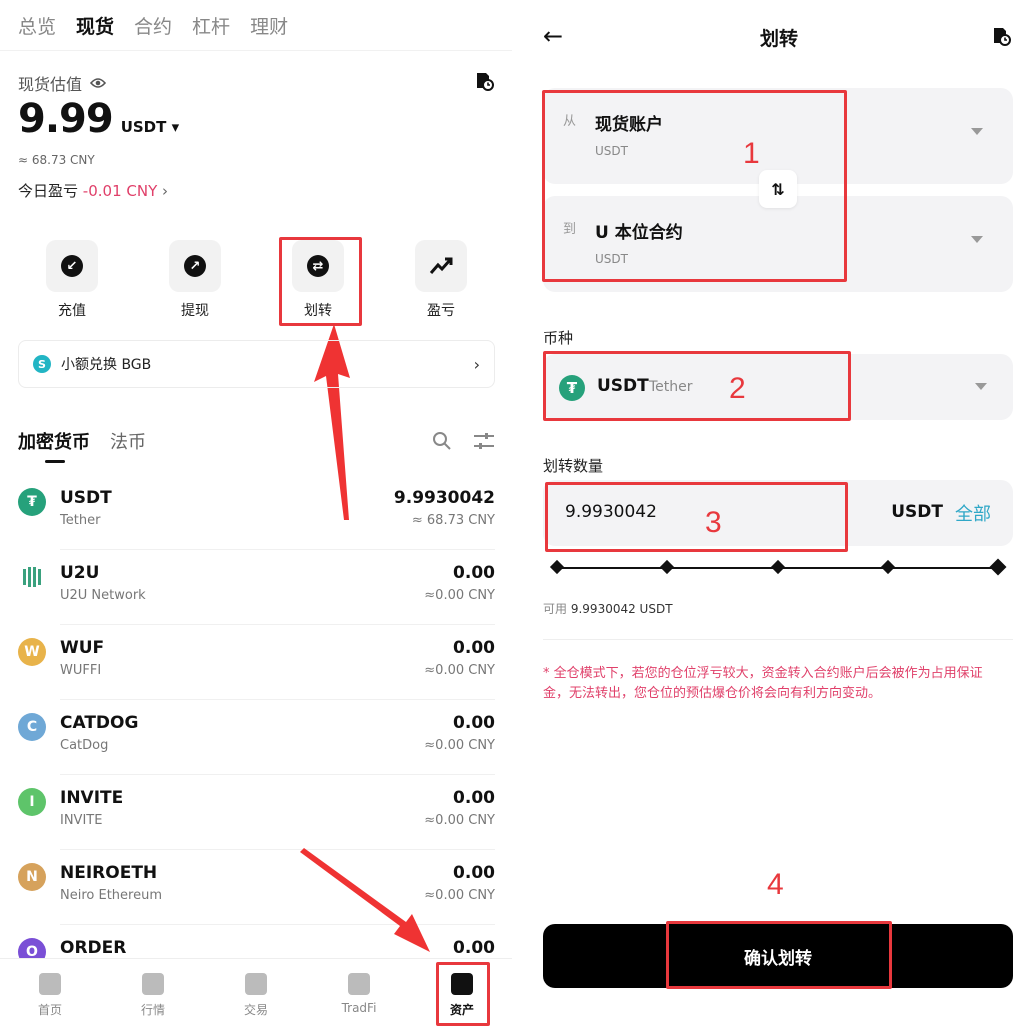 This screenshot has width=1035, height=1035. I want to click on tab-indicator, so click(55, 461).